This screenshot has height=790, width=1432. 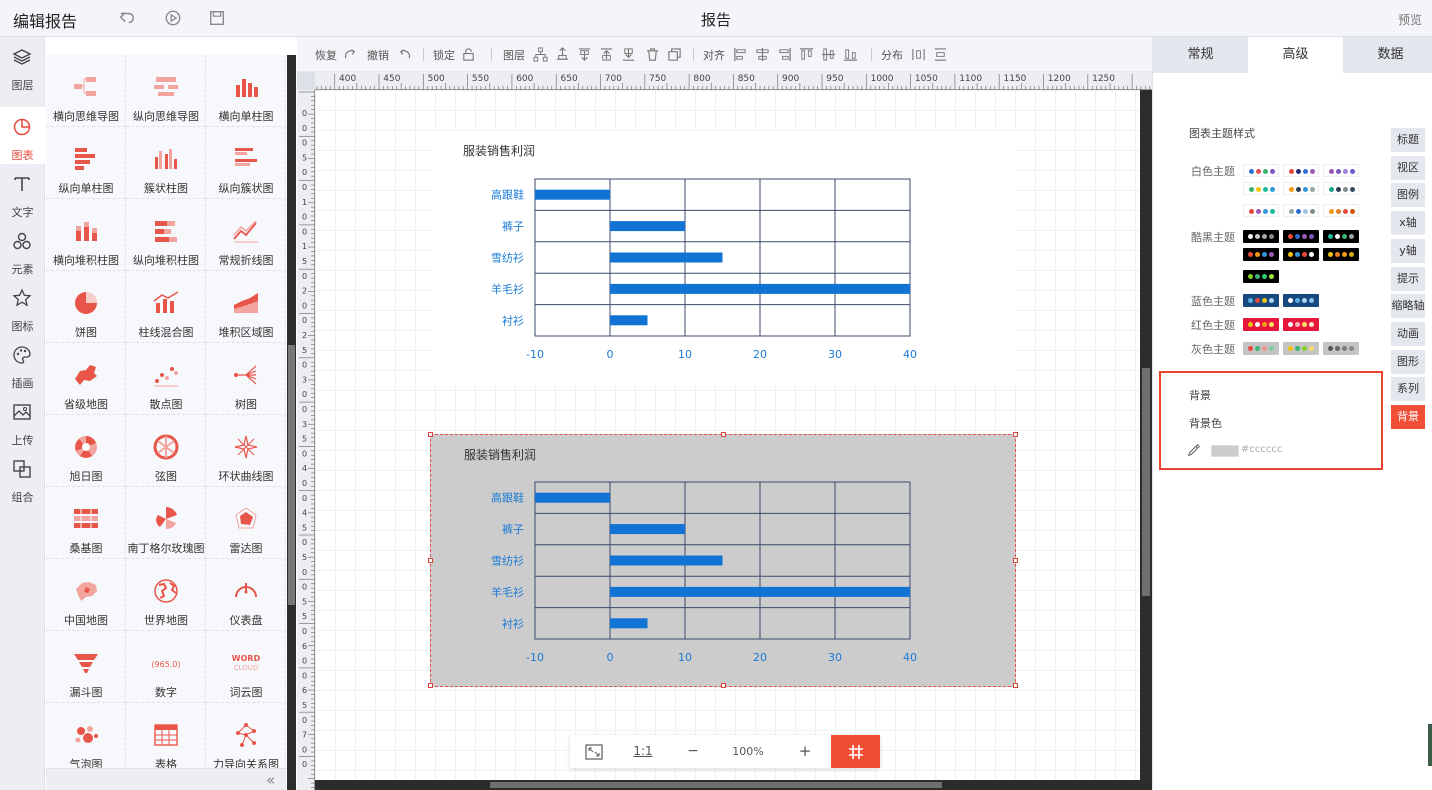 What do you see at coordinates (1410, 19) in the screenshot?
I see `preview-button: 预览` at bounding box center [1410, 19].